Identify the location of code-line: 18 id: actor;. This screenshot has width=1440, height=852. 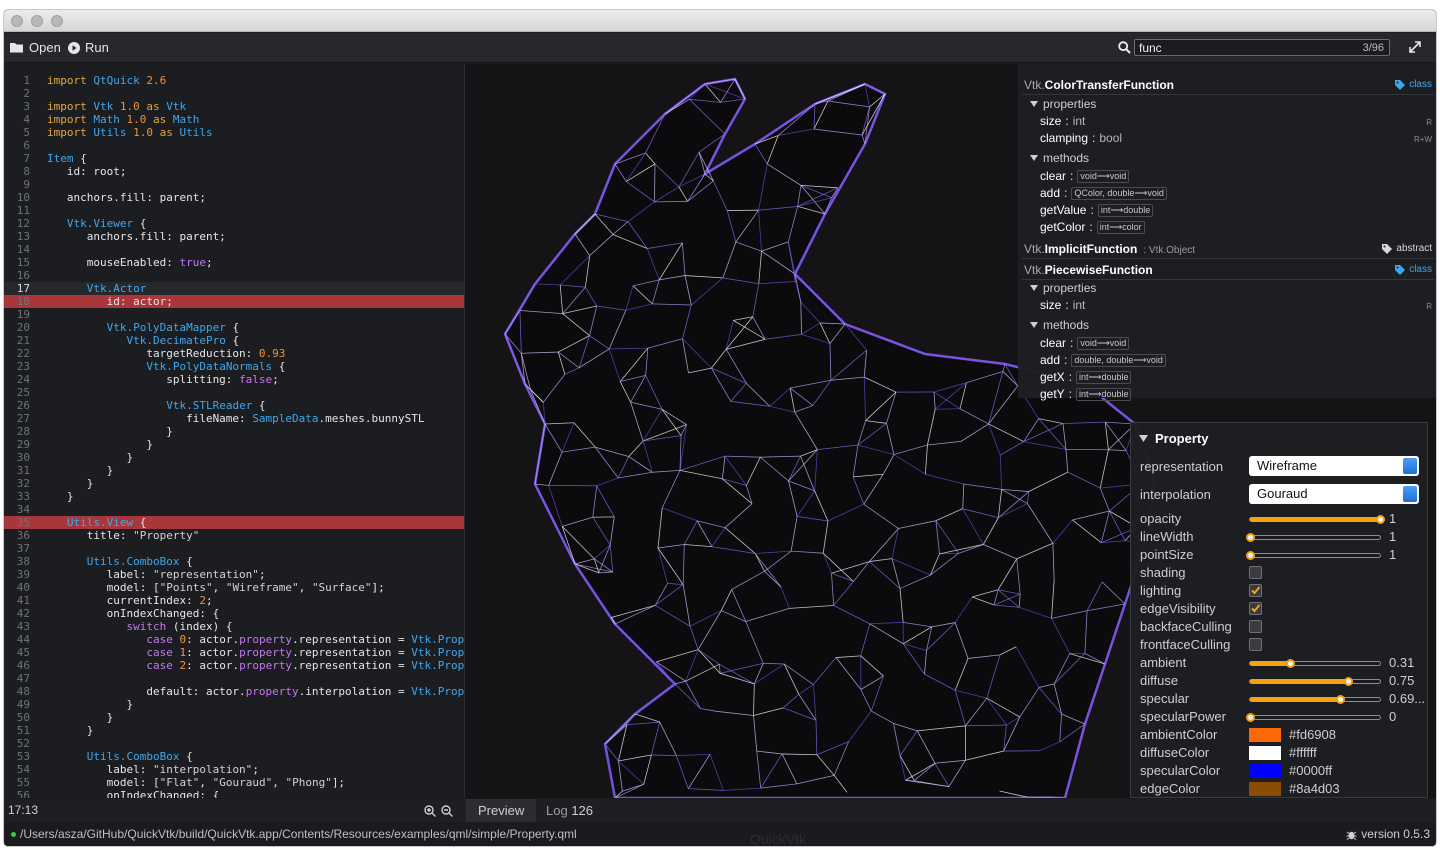
(234, 301).